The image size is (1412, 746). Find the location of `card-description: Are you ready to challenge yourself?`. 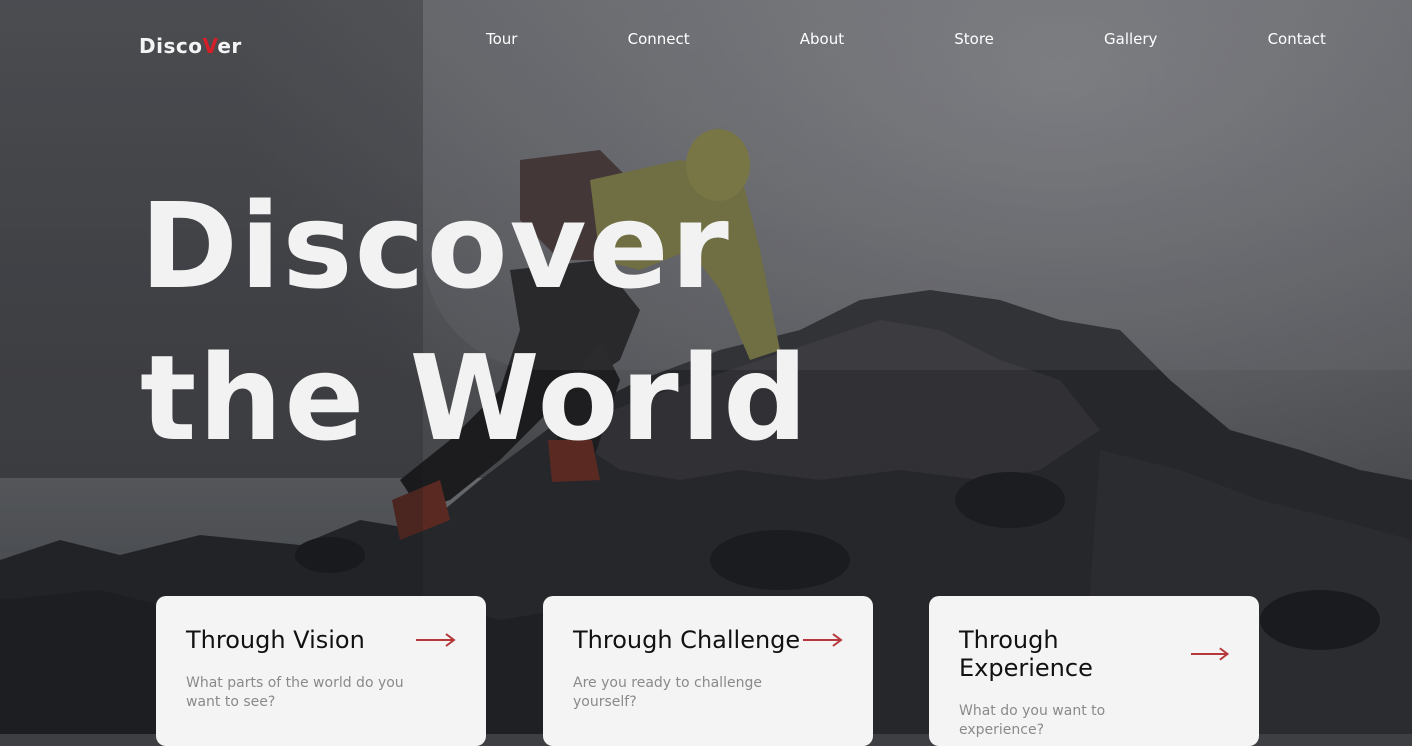

card-description: Are you ready to challenge yourself? is located at coordinates (667, 692).